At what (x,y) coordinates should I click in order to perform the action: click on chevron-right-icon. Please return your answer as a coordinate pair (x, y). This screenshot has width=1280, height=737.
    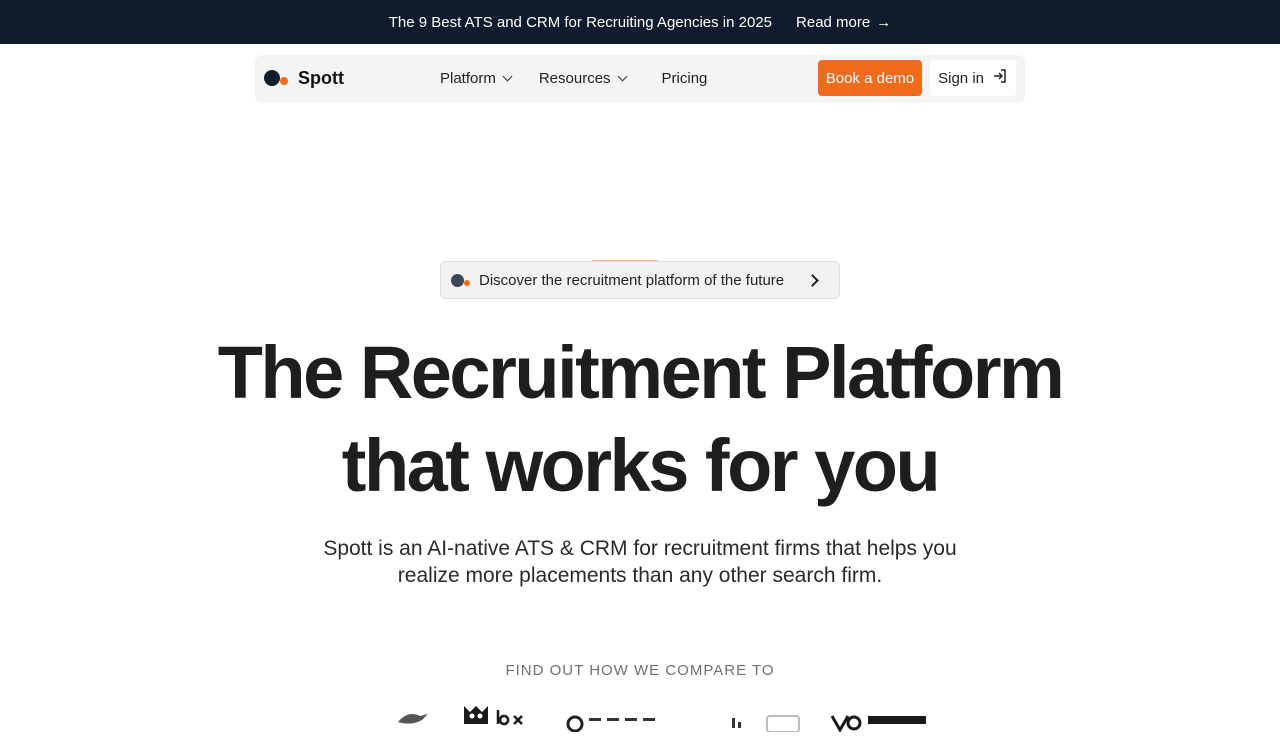
    Looking at the image, I should click on (812, 280).